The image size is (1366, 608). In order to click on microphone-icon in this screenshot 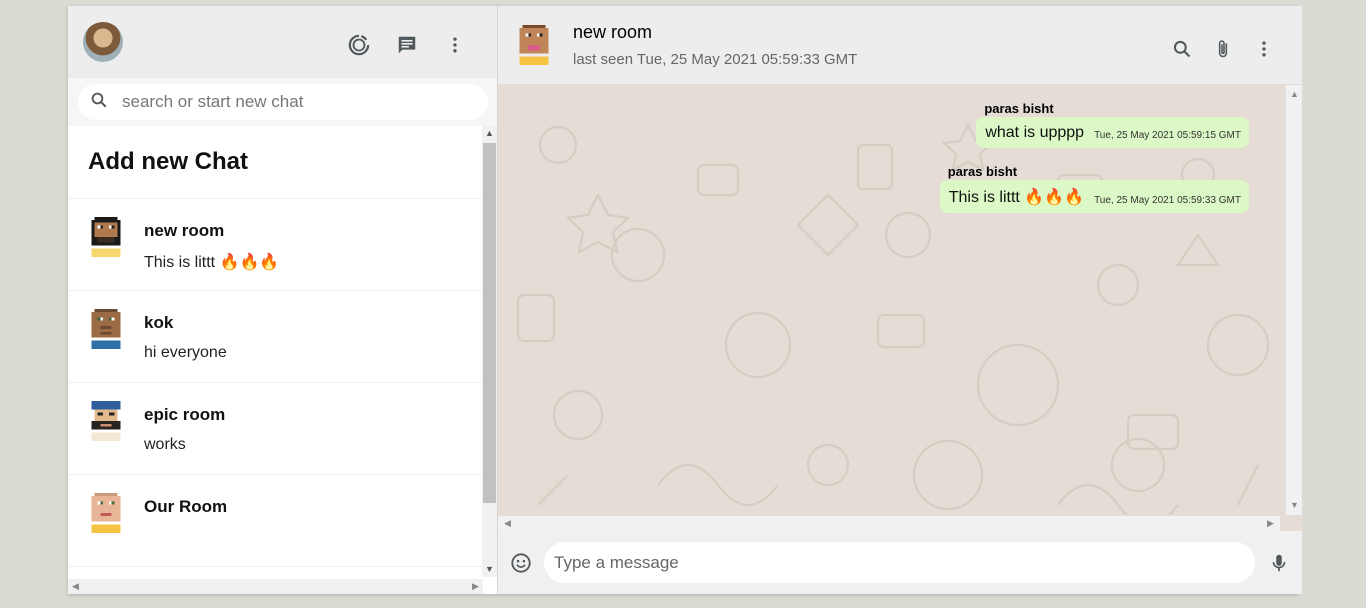, I will do `click(1279, 563)`.